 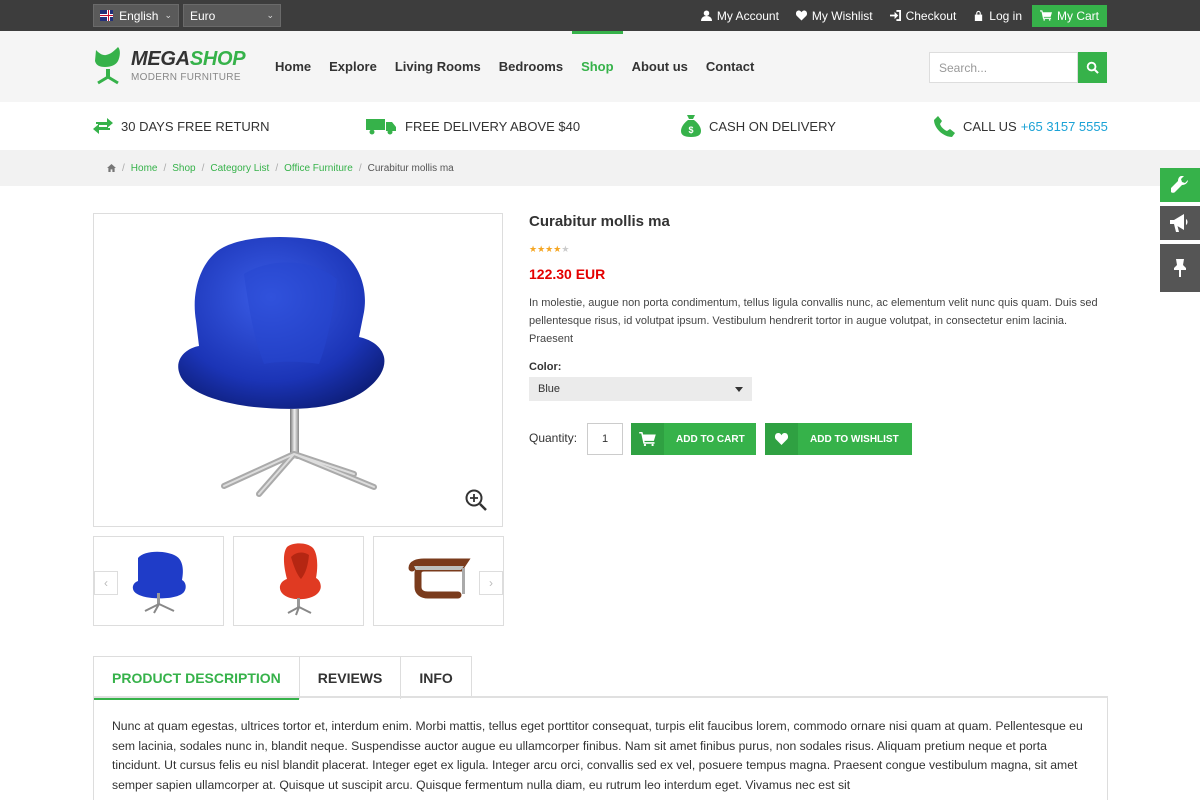 I want to click on quantity-label: Quantity:, so click(x=553, y=438).